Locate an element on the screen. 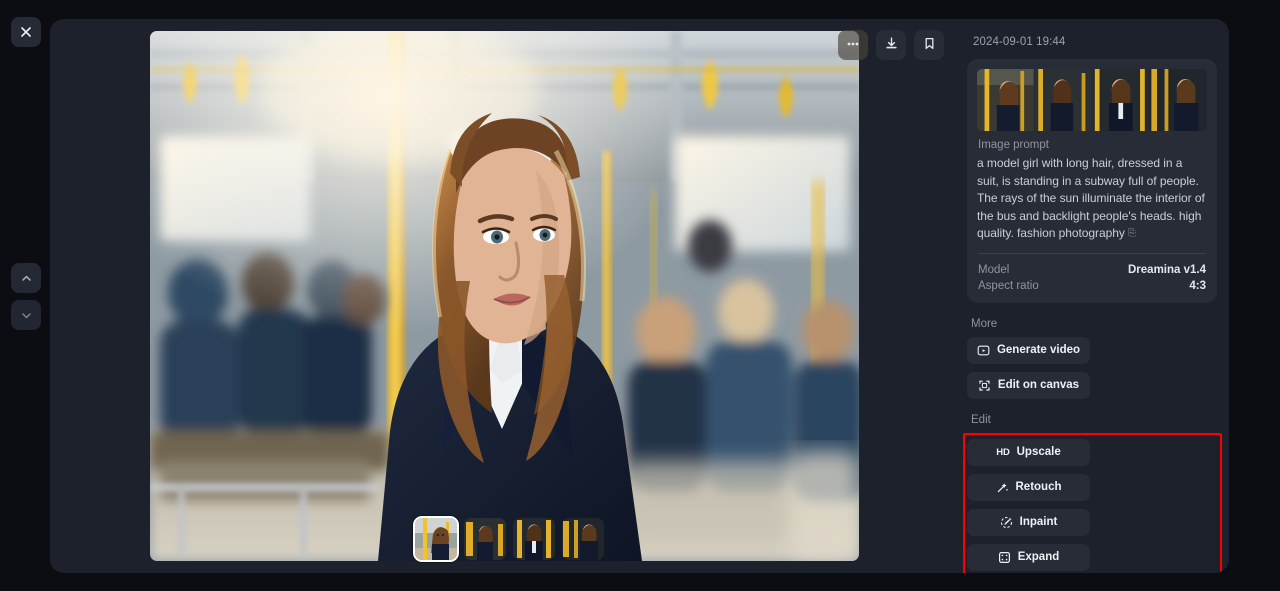 Image resolution: width=1280 pixels, height=591 pixels. prompt-label: Image prompt is located at coordinates (1013, 145).